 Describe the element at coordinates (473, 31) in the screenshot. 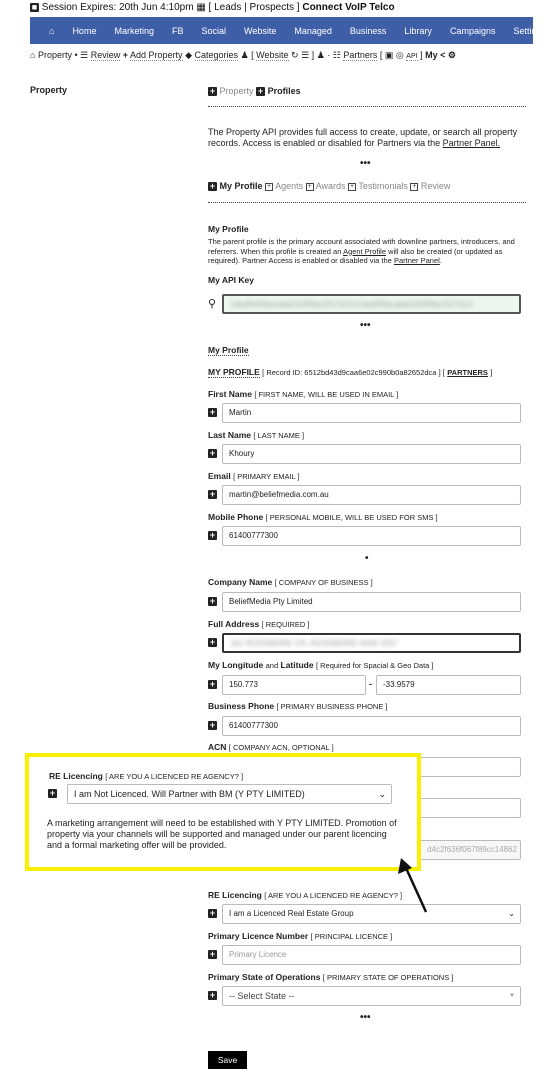

I see `nav-campaigns: Campaigns` at that location.